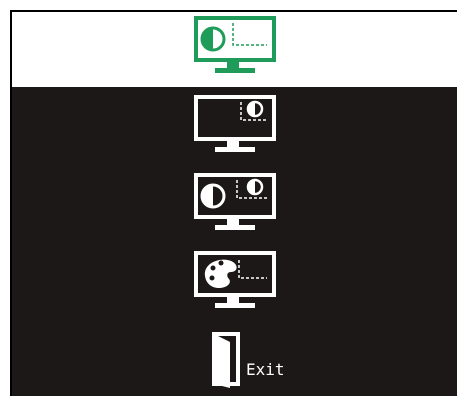  I want to click on monitor-palette-icon, so click(235, 279).